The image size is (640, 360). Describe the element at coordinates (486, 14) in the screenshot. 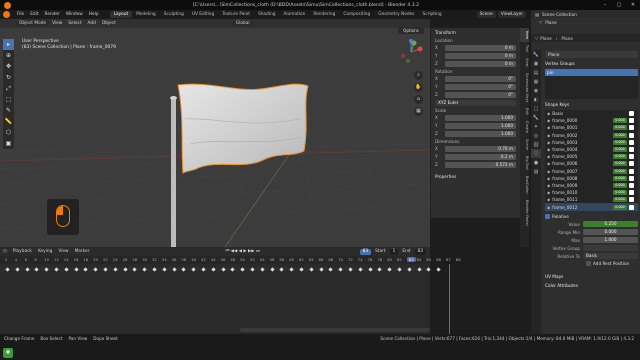

I see `scene-selector: Scene` at that location.